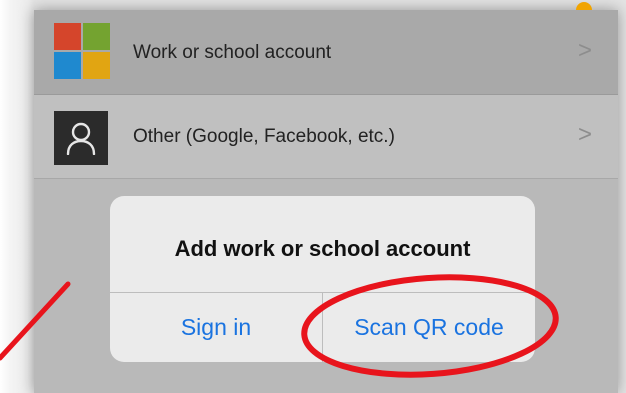 The image size is (626, 393). What do you see at coordinates (584, 6) in the screenshot?
I see `orange-corner-dot` at bounding box center [584, 6].